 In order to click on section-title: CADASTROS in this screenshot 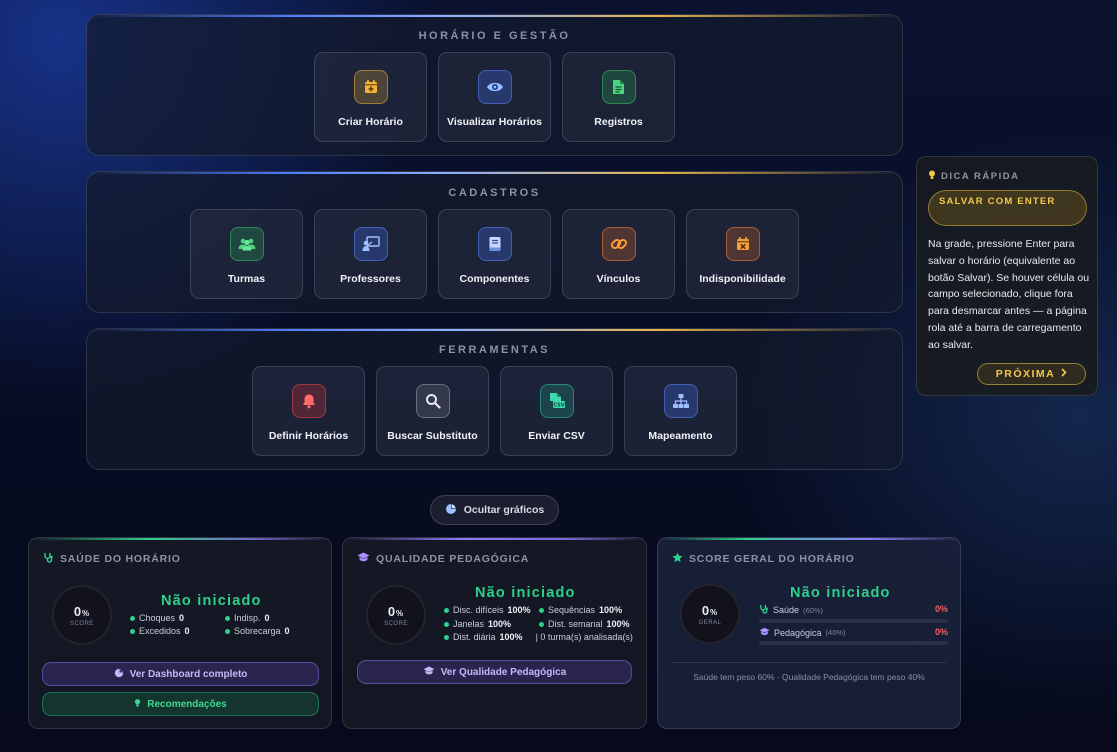, I will do `click(494, 193)`.